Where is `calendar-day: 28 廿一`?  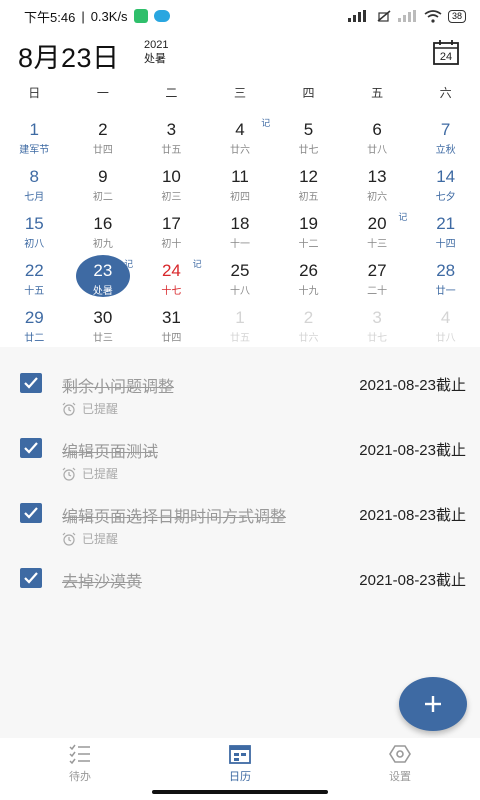
calendar-day: 28 廿一 is located at coordinates (445, 278).